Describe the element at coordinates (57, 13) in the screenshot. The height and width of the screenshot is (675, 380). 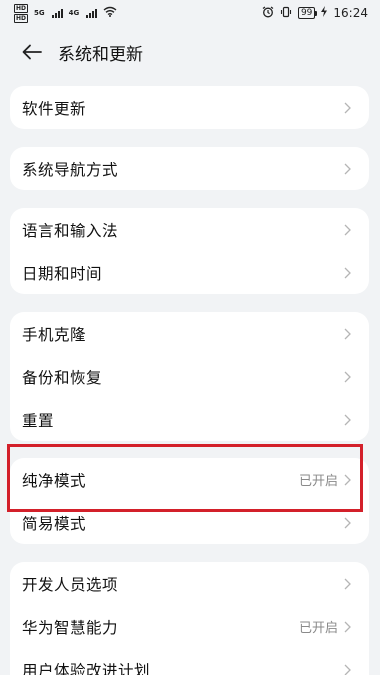
I see `signal-icon` at that location.